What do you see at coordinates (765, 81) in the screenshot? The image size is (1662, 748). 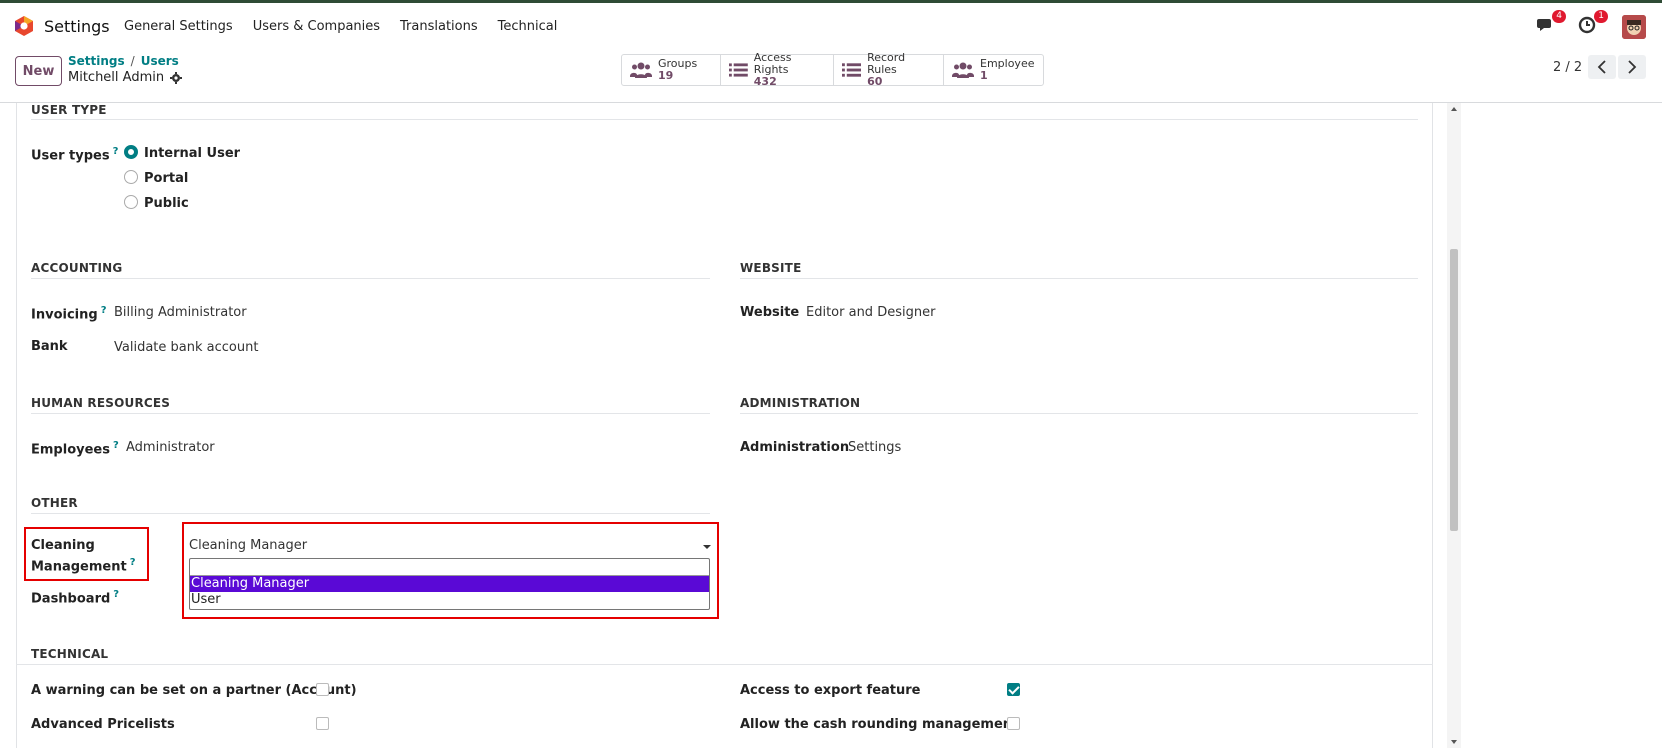 I see `smart-access-rights-count: 432` at bounding box center [765, 81].